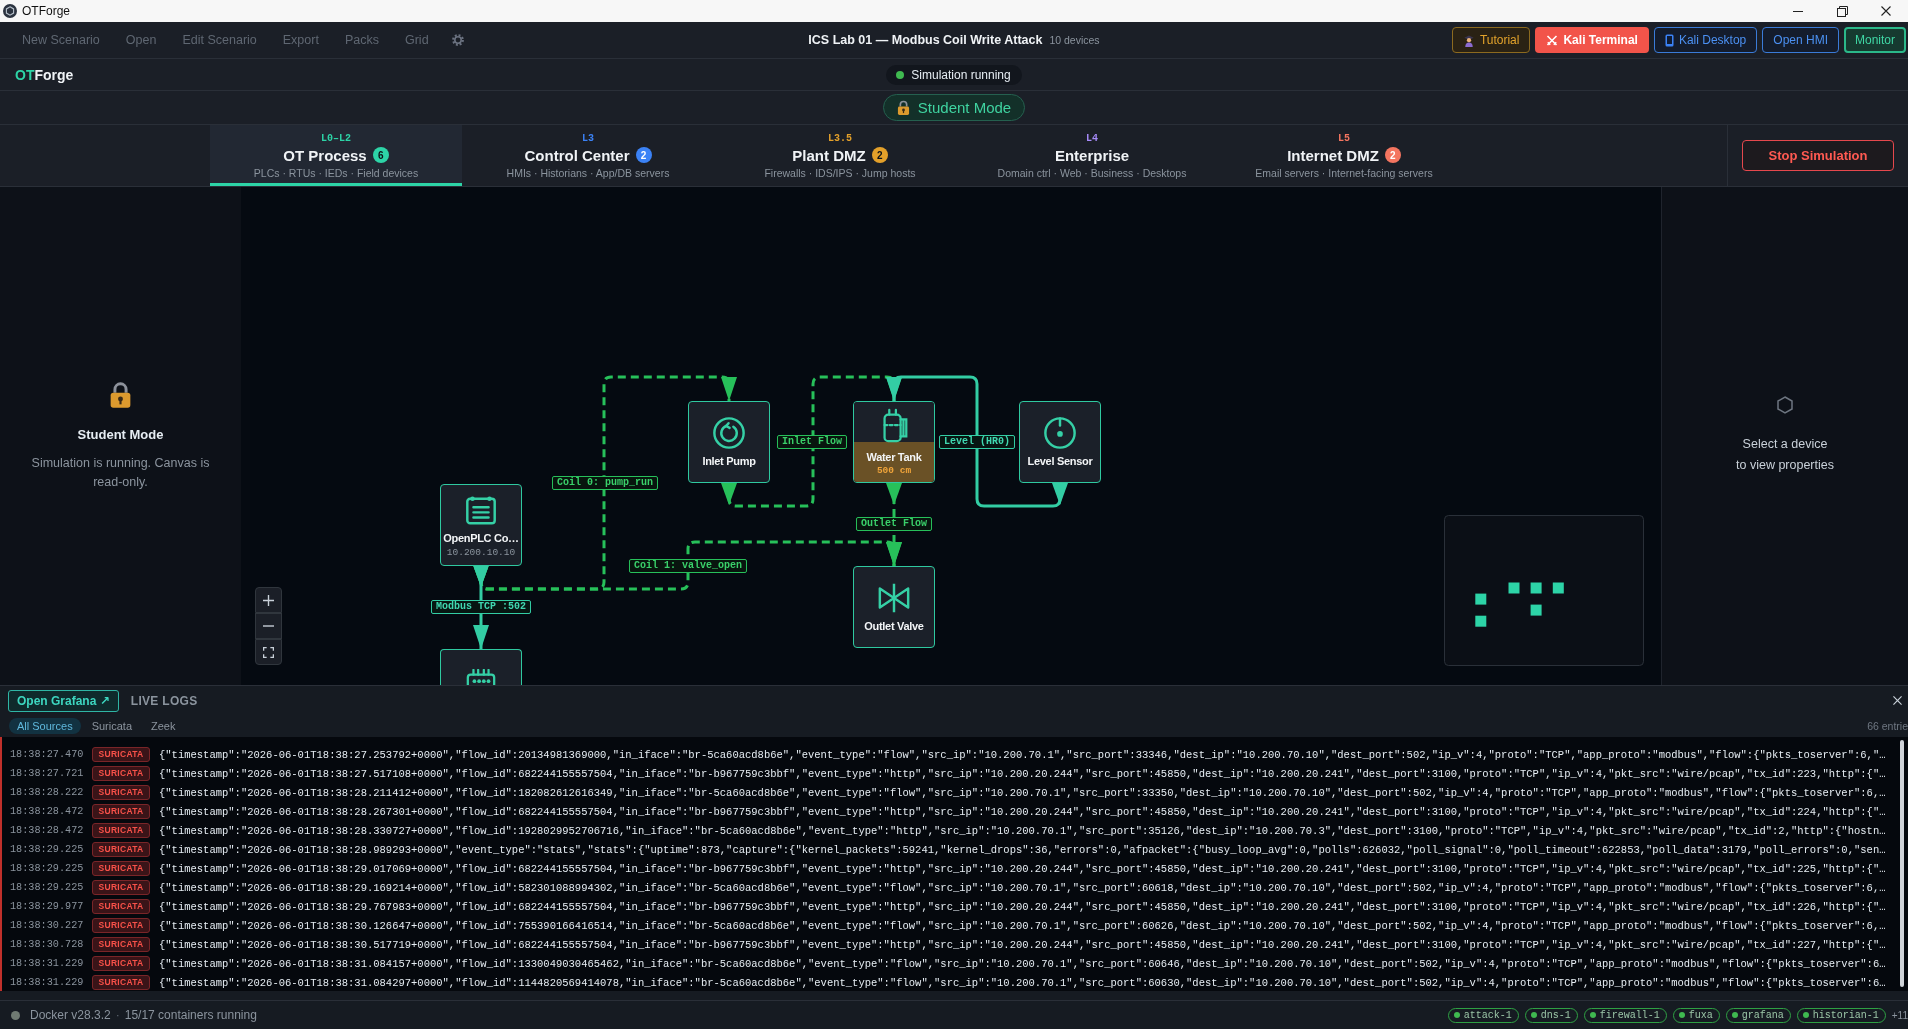 The width and height of the screenshot is (1908, 1029). Describe the element at coordinates (336, 139) in the screenshot. I see `layer-label: L0–L2` at that location.